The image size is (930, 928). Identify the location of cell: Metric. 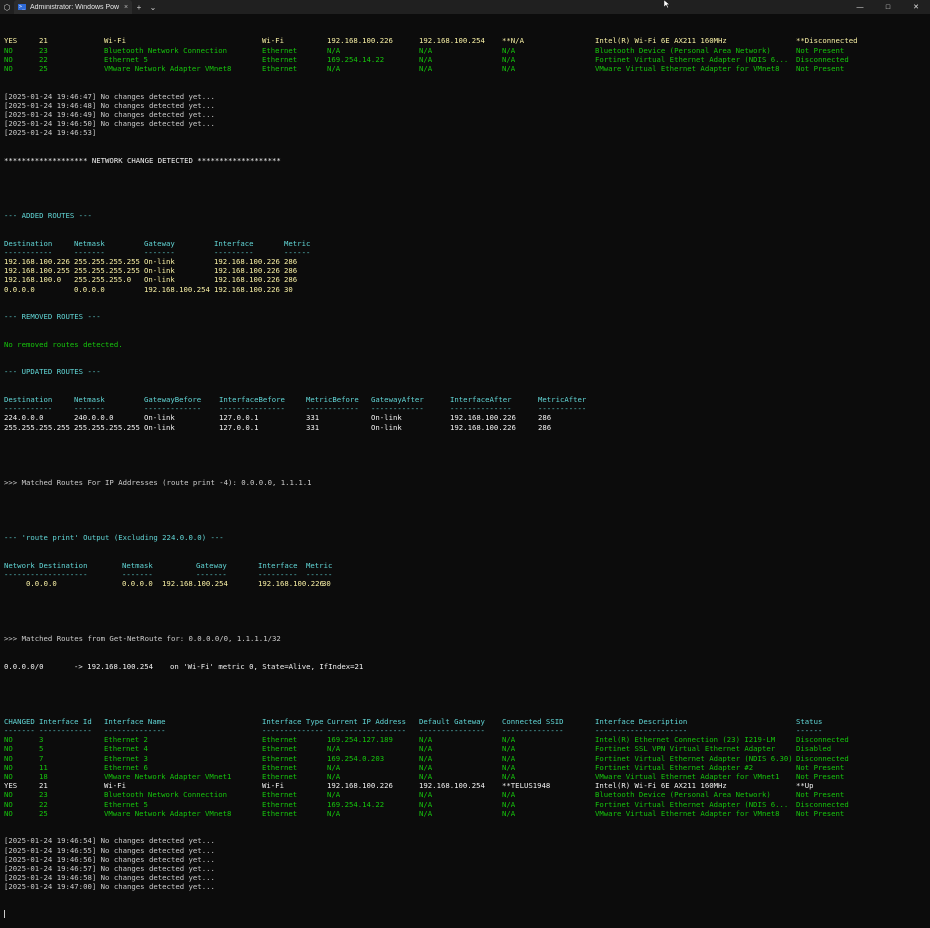
(319, 565).